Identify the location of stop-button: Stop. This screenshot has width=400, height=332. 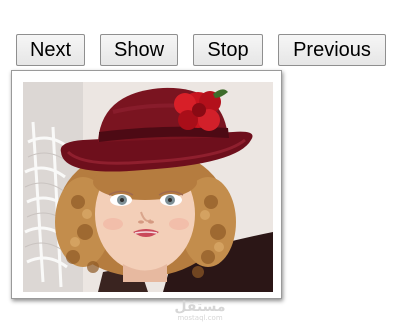
(228, 50).